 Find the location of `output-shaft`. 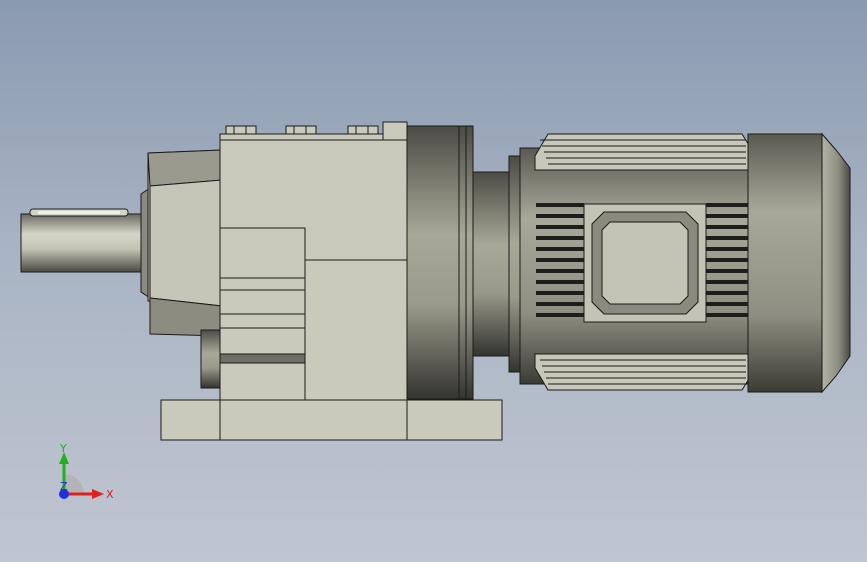

output-shaft is located at coordinates (81, 240).